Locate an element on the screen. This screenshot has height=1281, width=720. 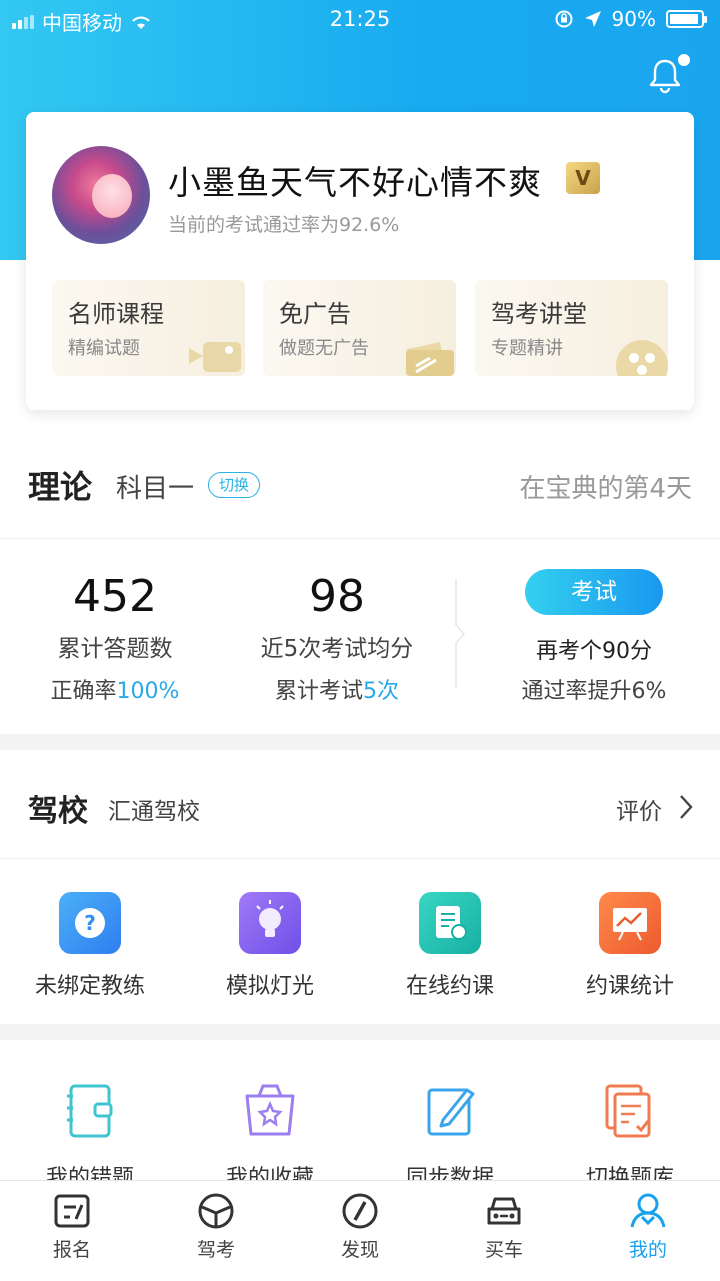
feature-title: 驾考讲堂 is located at coordinates (539, 314).